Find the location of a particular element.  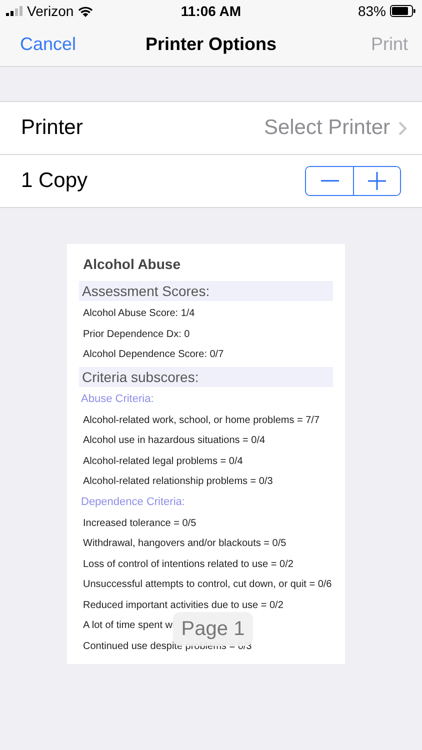

score-line: Loss of control of intentions related to use = 0/2 is located at coordinates (188, 565).